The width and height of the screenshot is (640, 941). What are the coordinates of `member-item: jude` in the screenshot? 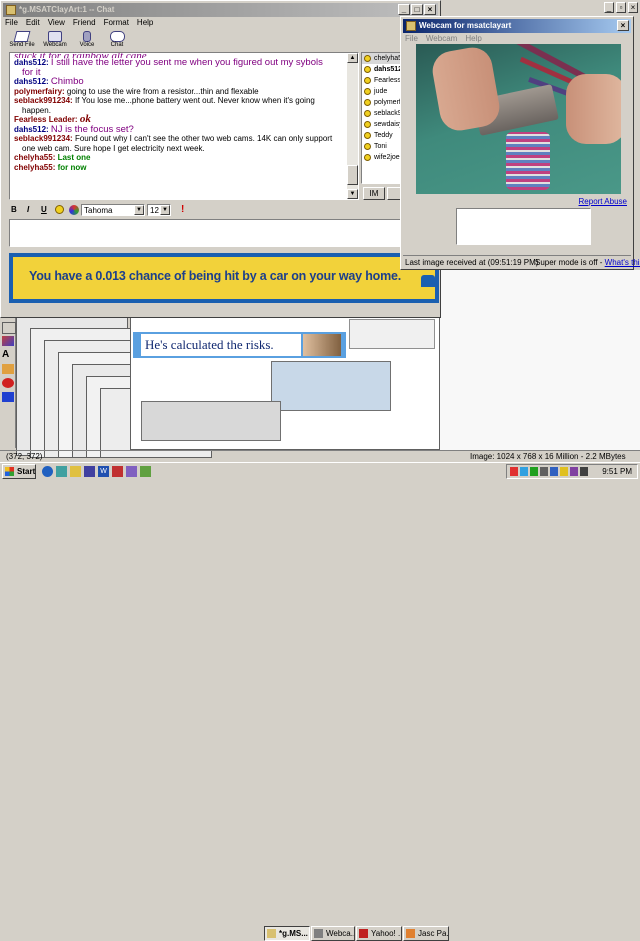 It's located at (382, 91).